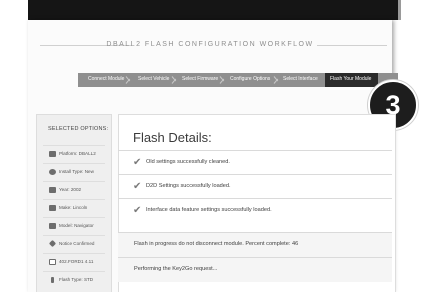 This screenshot has height=292, width=425. What do you see at coordinates (255, 186) in the screenshot?
I see `flash-message-row: ✔ D2D Settings successfully loaded.` at bounding box center [255, 186].